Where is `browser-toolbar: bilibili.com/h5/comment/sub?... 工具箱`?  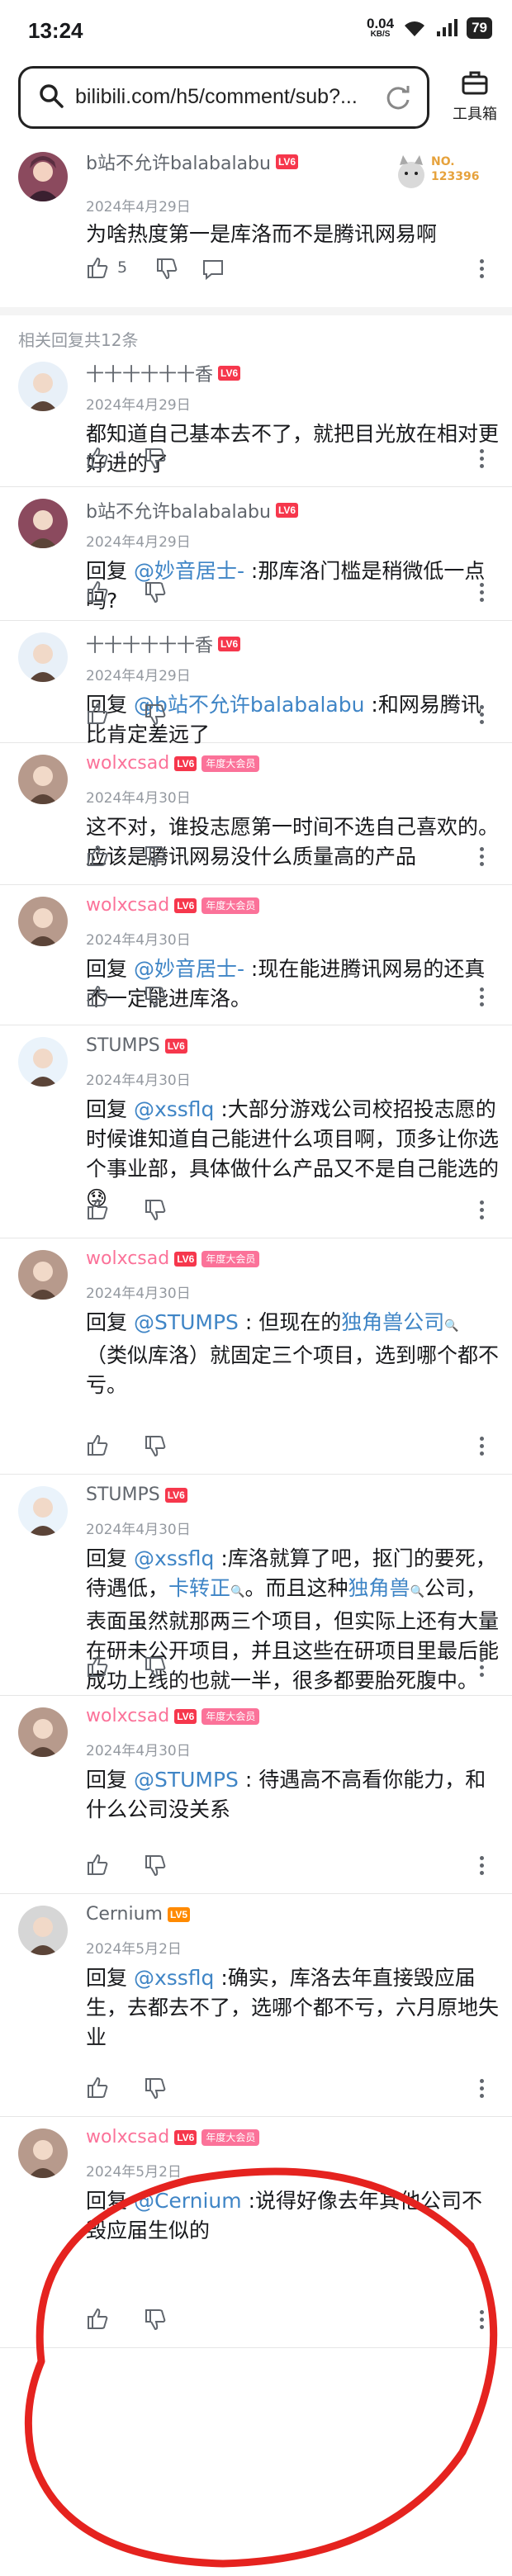
browser-toolbar: bilibili.com/h5/comment/sub?... 工具箱 is located at coordinates (256, 101).